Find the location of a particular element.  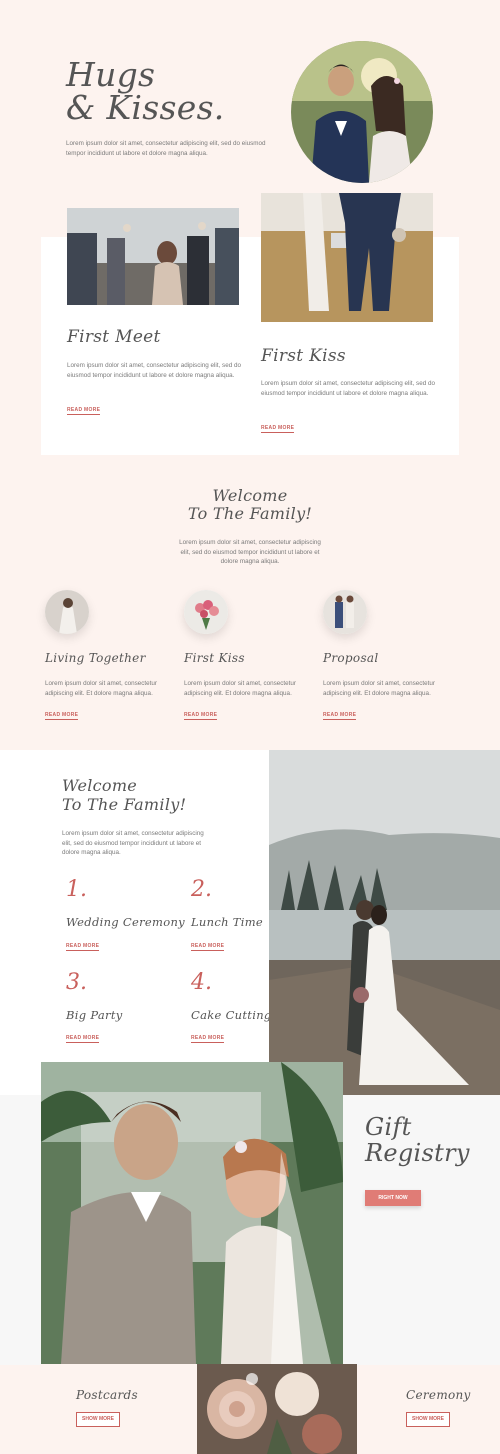

feature-read-more-first-kiss: READ MORE is located at coordinates (201, 716).